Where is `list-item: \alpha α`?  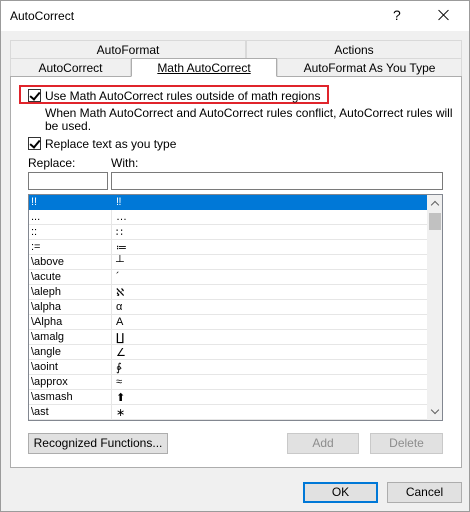
list-item: \alpha α is located at coordinates (228, 307).